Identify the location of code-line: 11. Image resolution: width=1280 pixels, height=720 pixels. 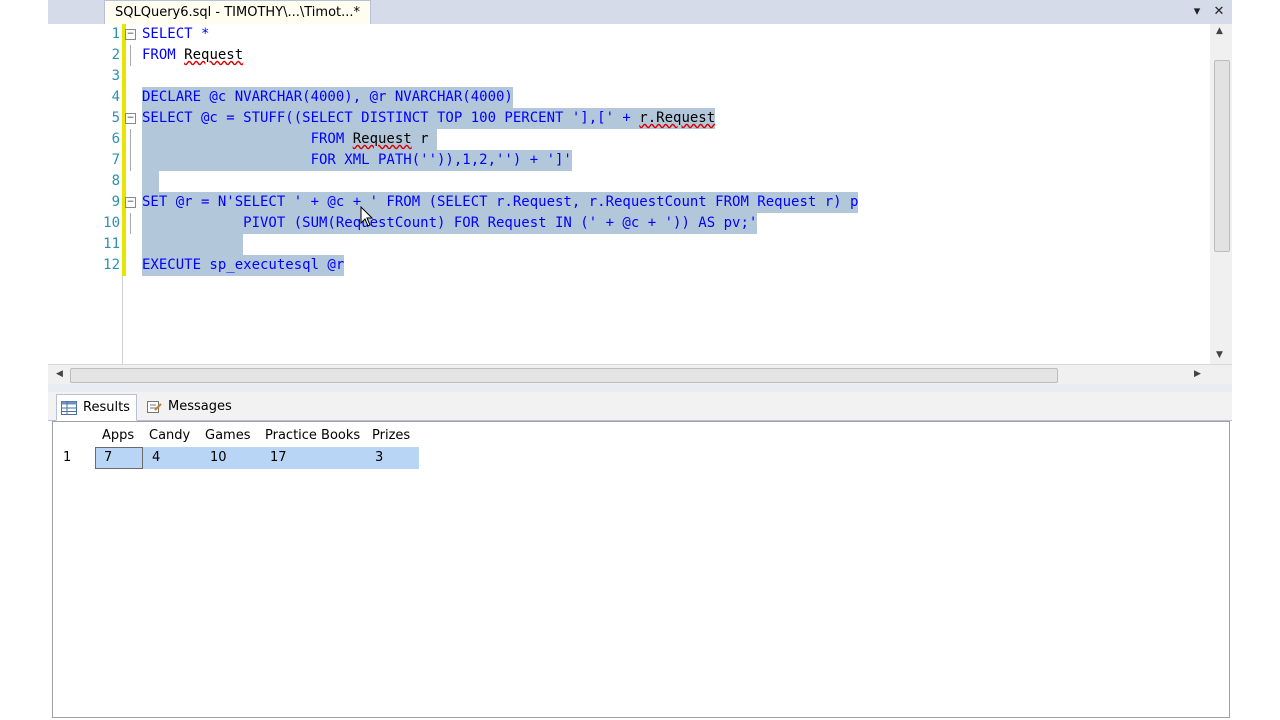
(628, 244).